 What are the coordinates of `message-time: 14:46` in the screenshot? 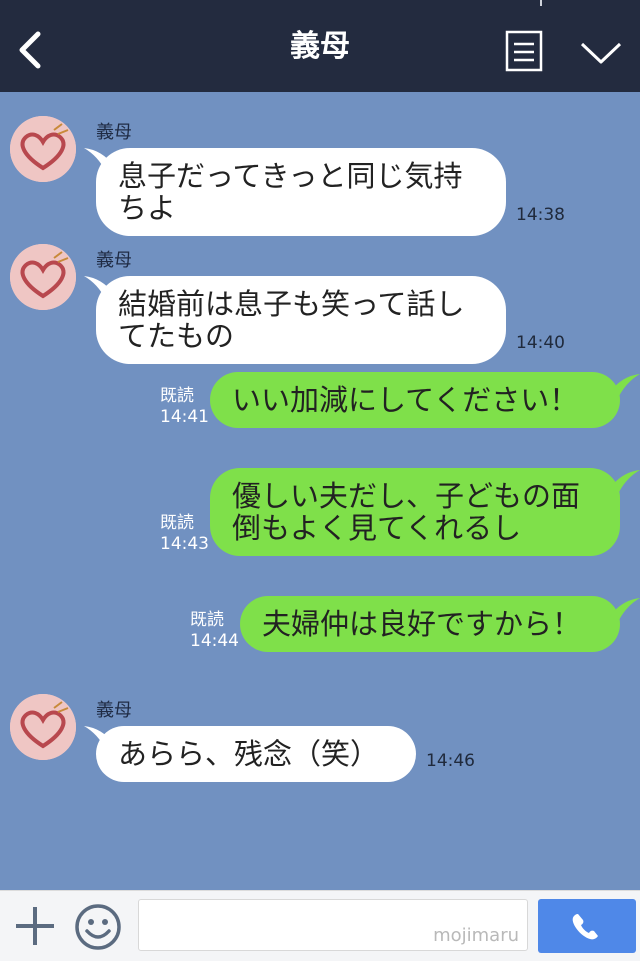 It's located at (450, 761).